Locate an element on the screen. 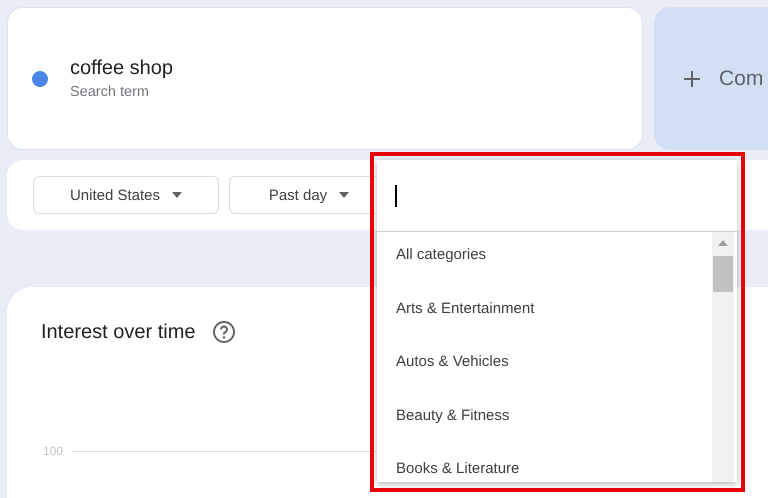  category-option: Autos & Vehicles is located at coordinates (544, 379).